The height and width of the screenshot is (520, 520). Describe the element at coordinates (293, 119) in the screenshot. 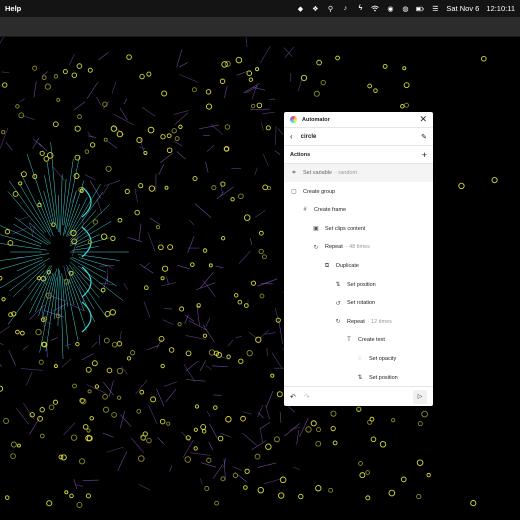

I see `automator-logo-icon` at that location.